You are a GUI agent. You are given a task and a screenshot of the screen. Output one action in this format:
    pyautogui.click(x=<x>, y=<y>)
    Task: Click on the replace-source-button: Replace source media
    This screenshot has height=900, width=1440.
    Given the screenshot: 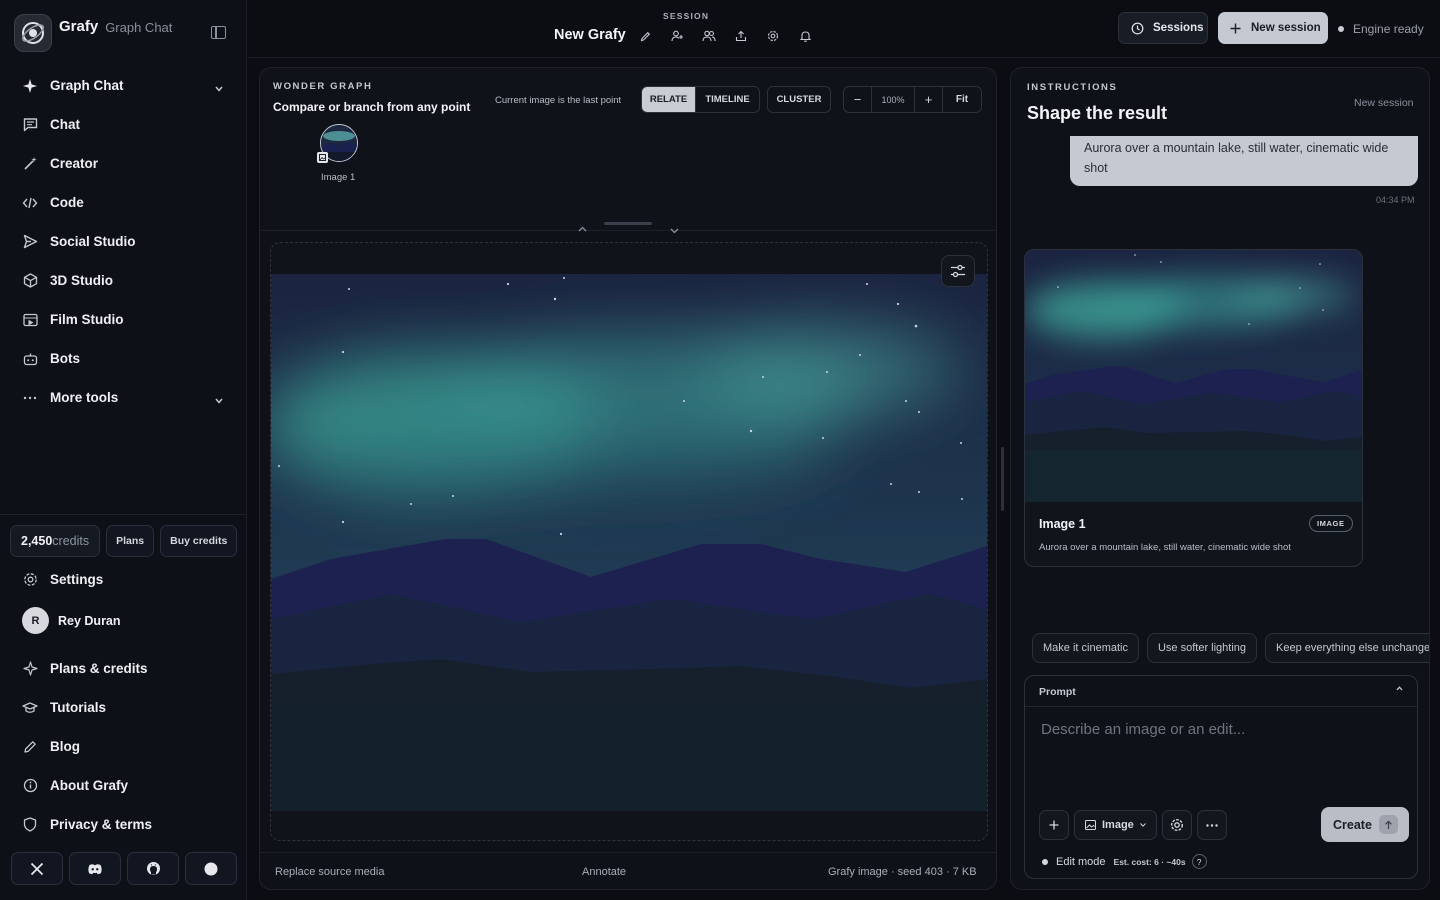 What is the action you would take?
    pyautogui.click(x=329, y=872)
    